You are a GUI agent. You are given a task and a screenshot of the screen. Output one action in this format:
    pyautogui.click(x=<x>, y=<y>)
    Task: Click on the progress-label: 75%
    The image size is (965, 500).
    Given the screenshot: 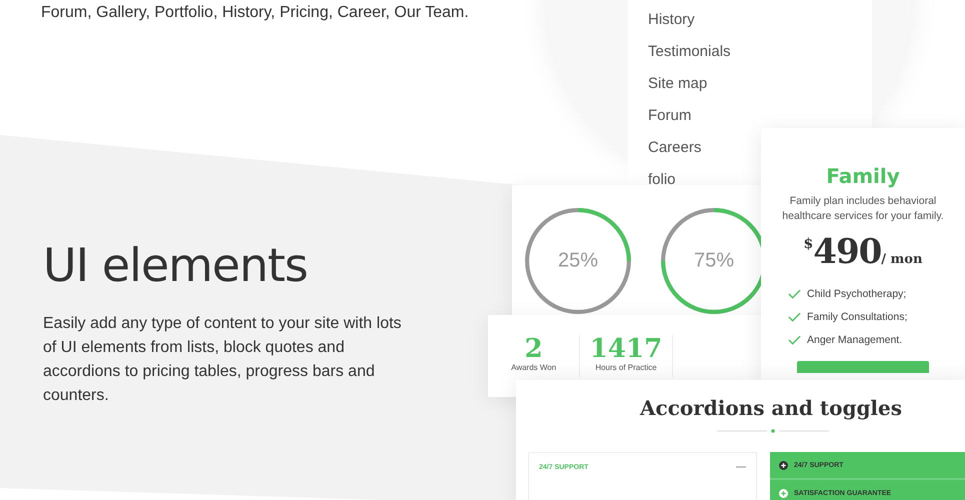 What is the action you would take?
    pyautogui.click(x=714, y=261)
    